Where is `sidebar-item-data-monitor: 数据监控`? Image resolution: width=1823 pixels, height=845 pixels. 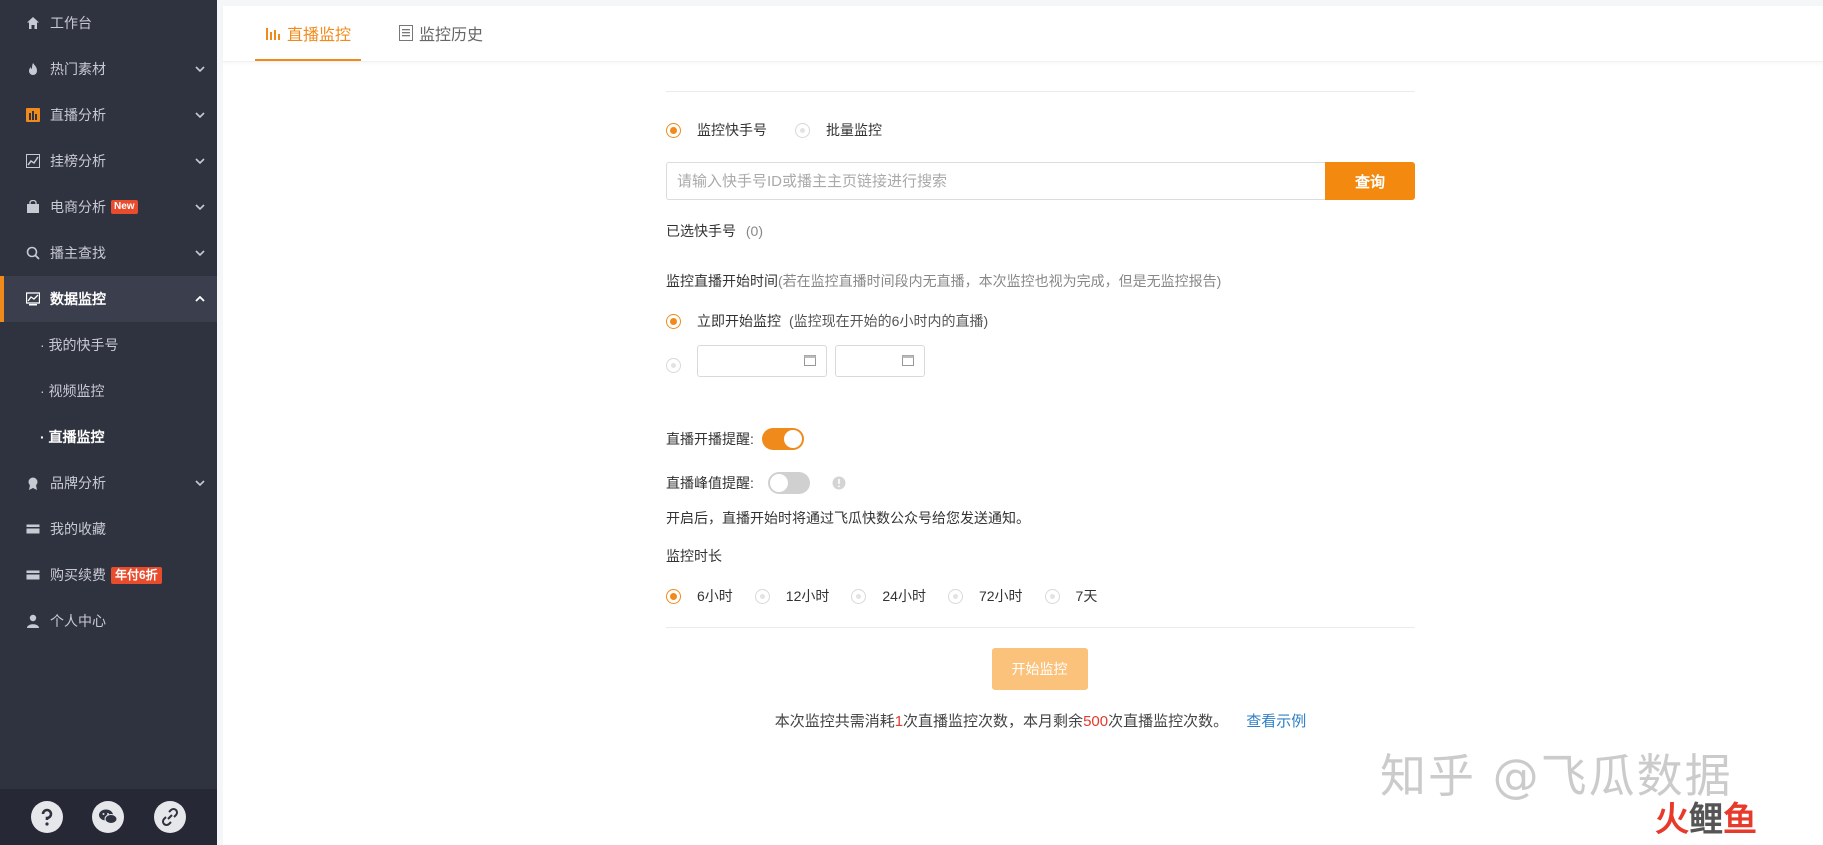
sidebar-item-data-monitor: 数据监控 is located at coordinates (108, 299).